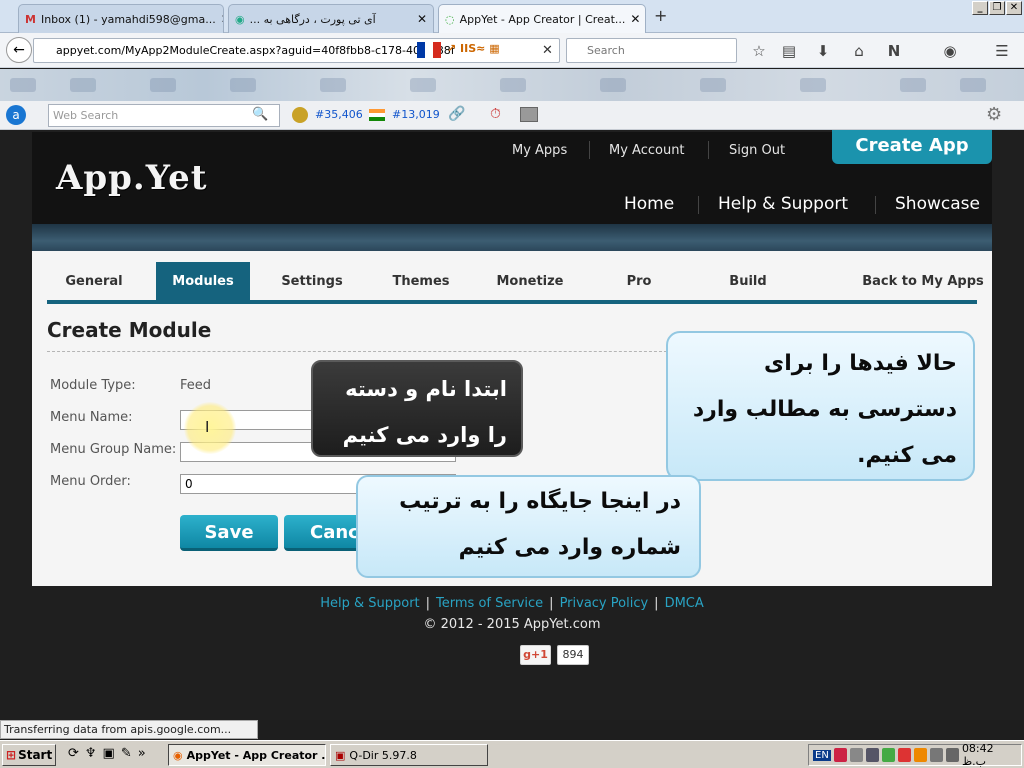  I want to click on save-button: Save, so click(229, 533).